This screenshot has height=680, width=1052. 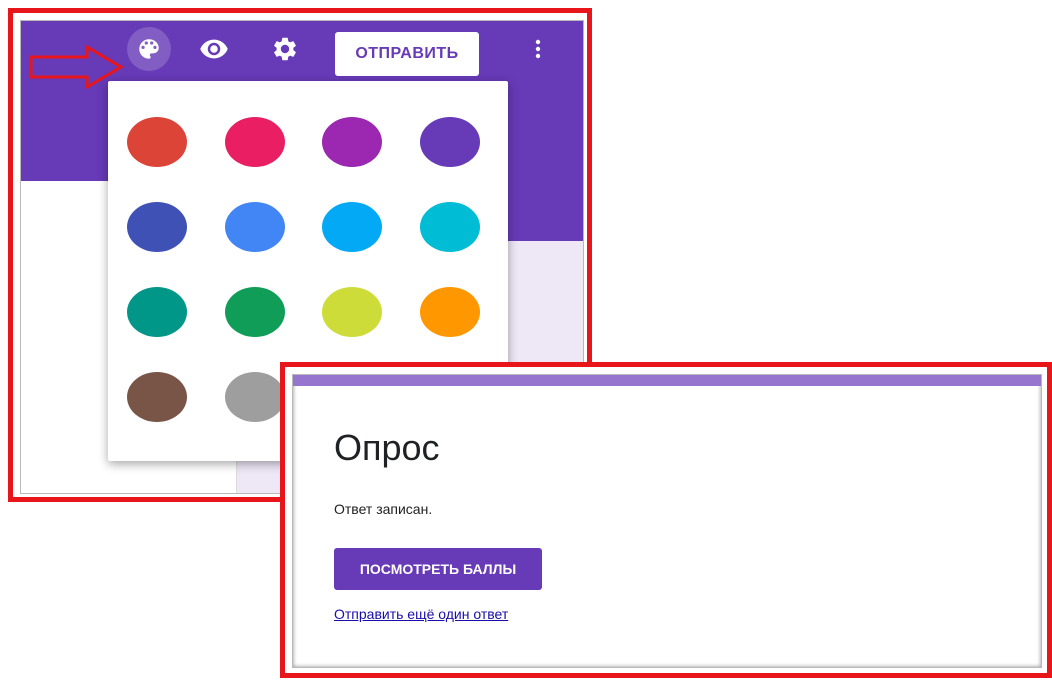 I want to click on form-title: Опрос, so click(x=387, y=447).